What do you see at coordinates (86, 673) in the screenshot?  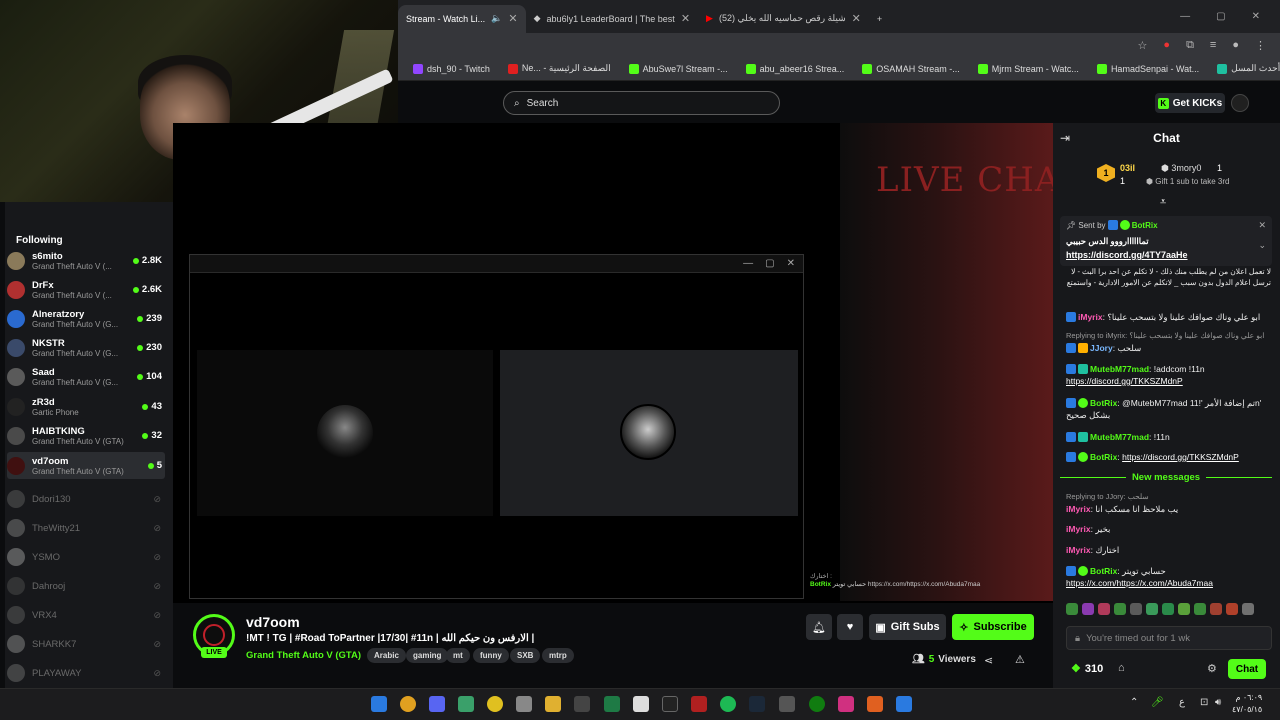 I see `sidebar-channel-playaway: PLAYAWAY ⊘` at bounding box center [86, 673].